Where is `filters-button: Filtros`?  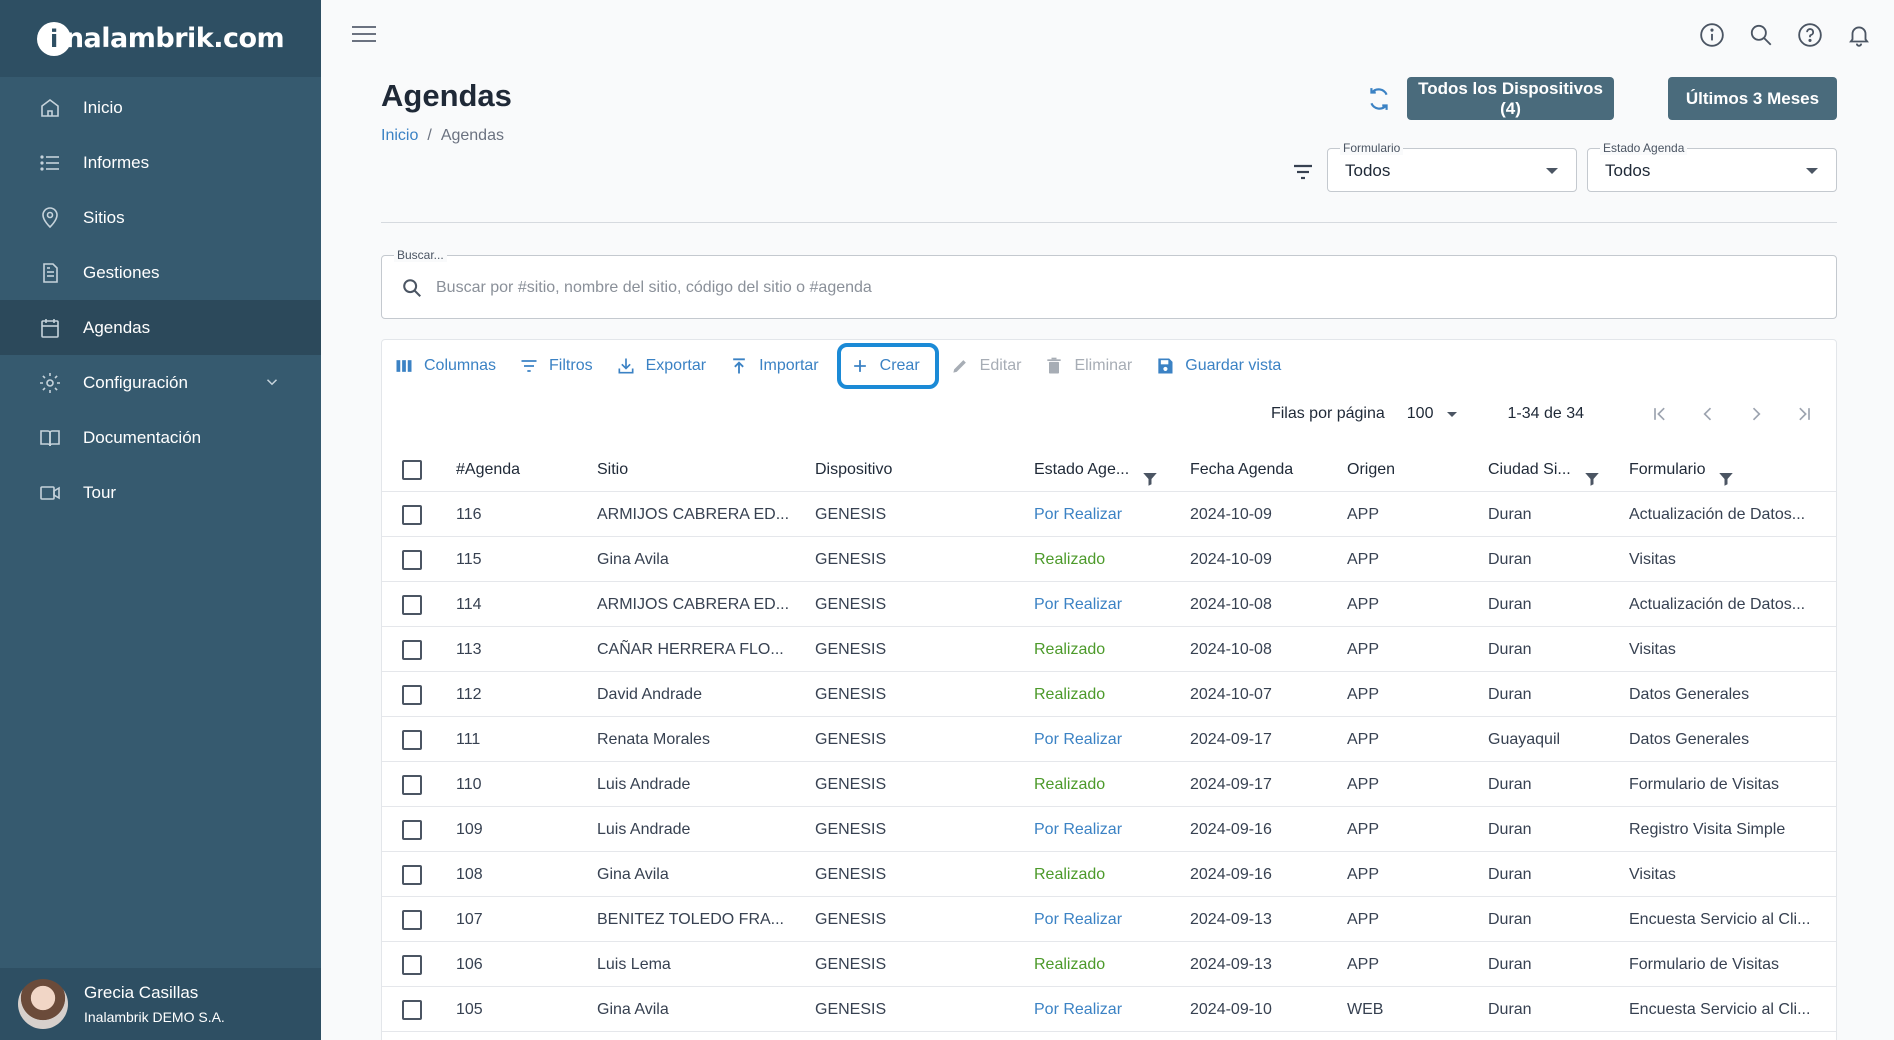
filters-button: Filtros is located at coordinates (555, 366).